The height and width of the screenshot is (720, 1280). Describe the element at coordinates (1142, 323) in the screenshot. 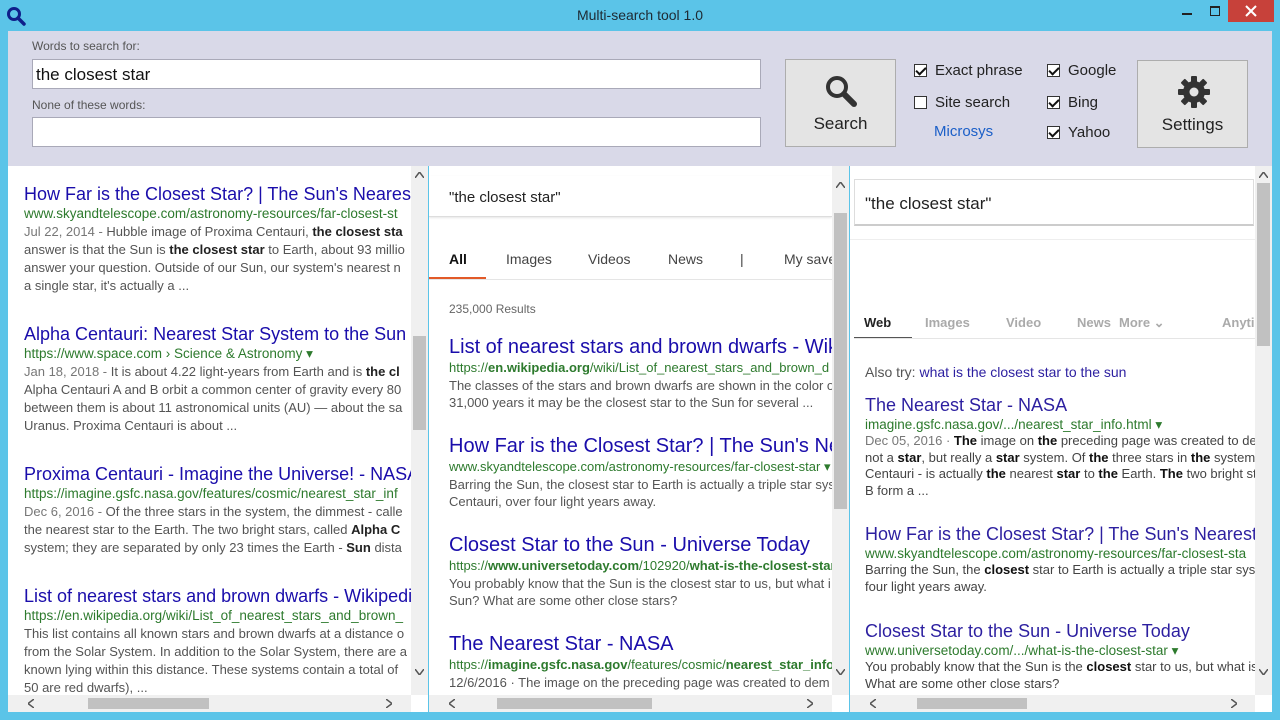

I see `tab-more: More ⌄` at that location.